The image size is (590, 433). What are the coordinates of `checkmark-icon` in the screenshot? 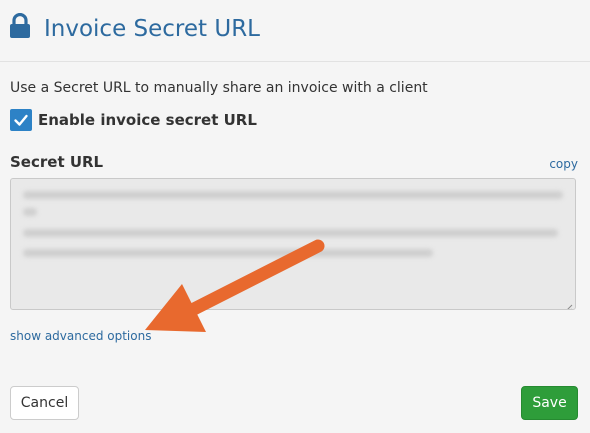 It's located at (21, 120).